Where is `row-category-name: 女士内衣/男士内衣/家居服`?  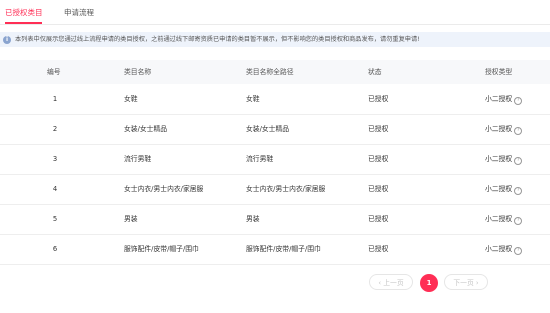
row-category-name: 女士内衣/男士内衣/家居服 is located at coordinates (164, 189).